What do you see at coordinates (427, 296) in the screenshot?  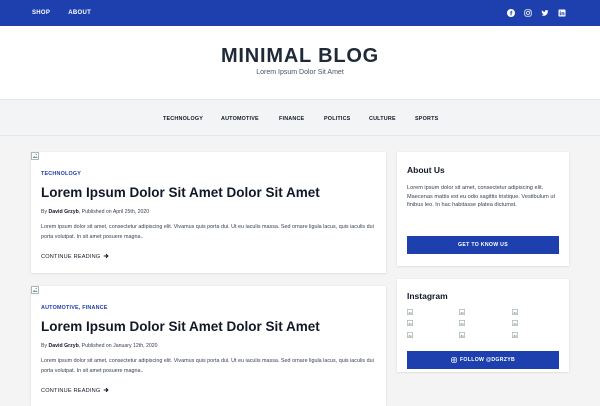 I see `instagram-heading: Instagram` at bounding box center [427, 296].